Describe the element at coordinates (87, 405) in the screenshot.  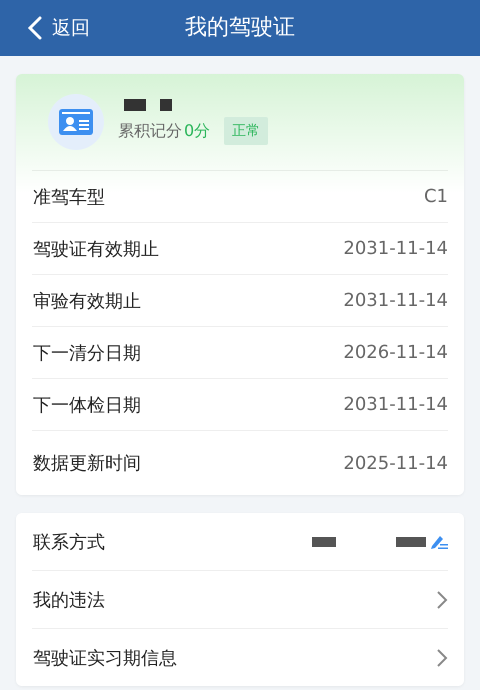
I see `field-label: 下一体检日期` at that location.